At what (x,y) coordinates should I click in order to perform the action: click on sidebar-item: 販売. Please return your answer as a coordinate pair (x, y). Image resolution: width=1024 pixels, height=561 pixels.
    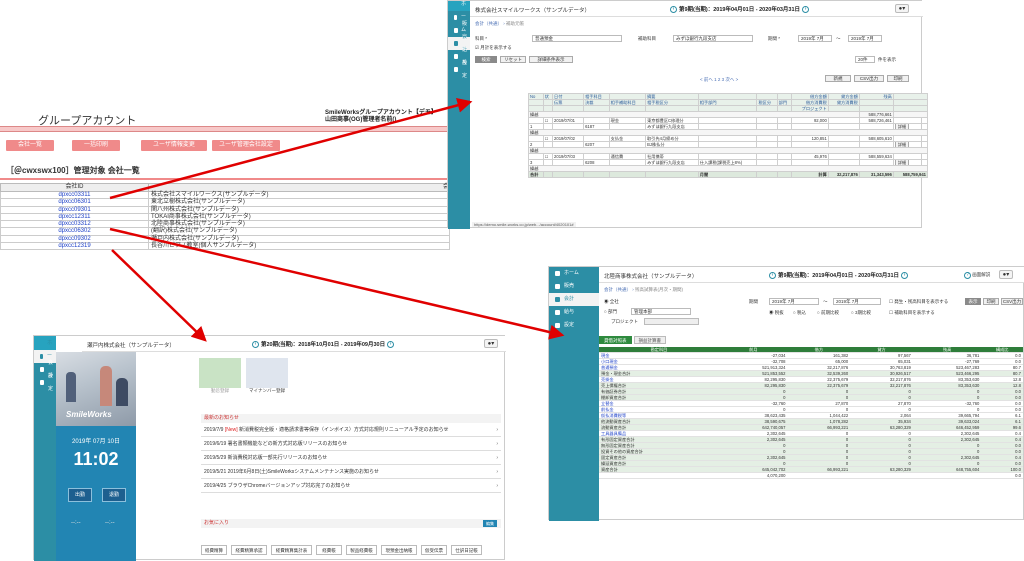
    Looking at the image, I should click on (574, 286).